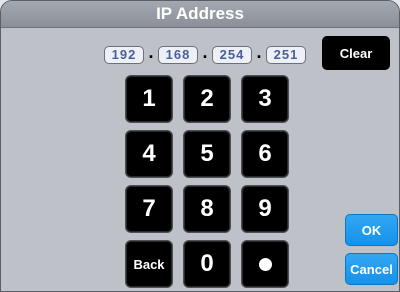 The image size is (400, 292). I want to click on dot-icon, so click(265, 264).